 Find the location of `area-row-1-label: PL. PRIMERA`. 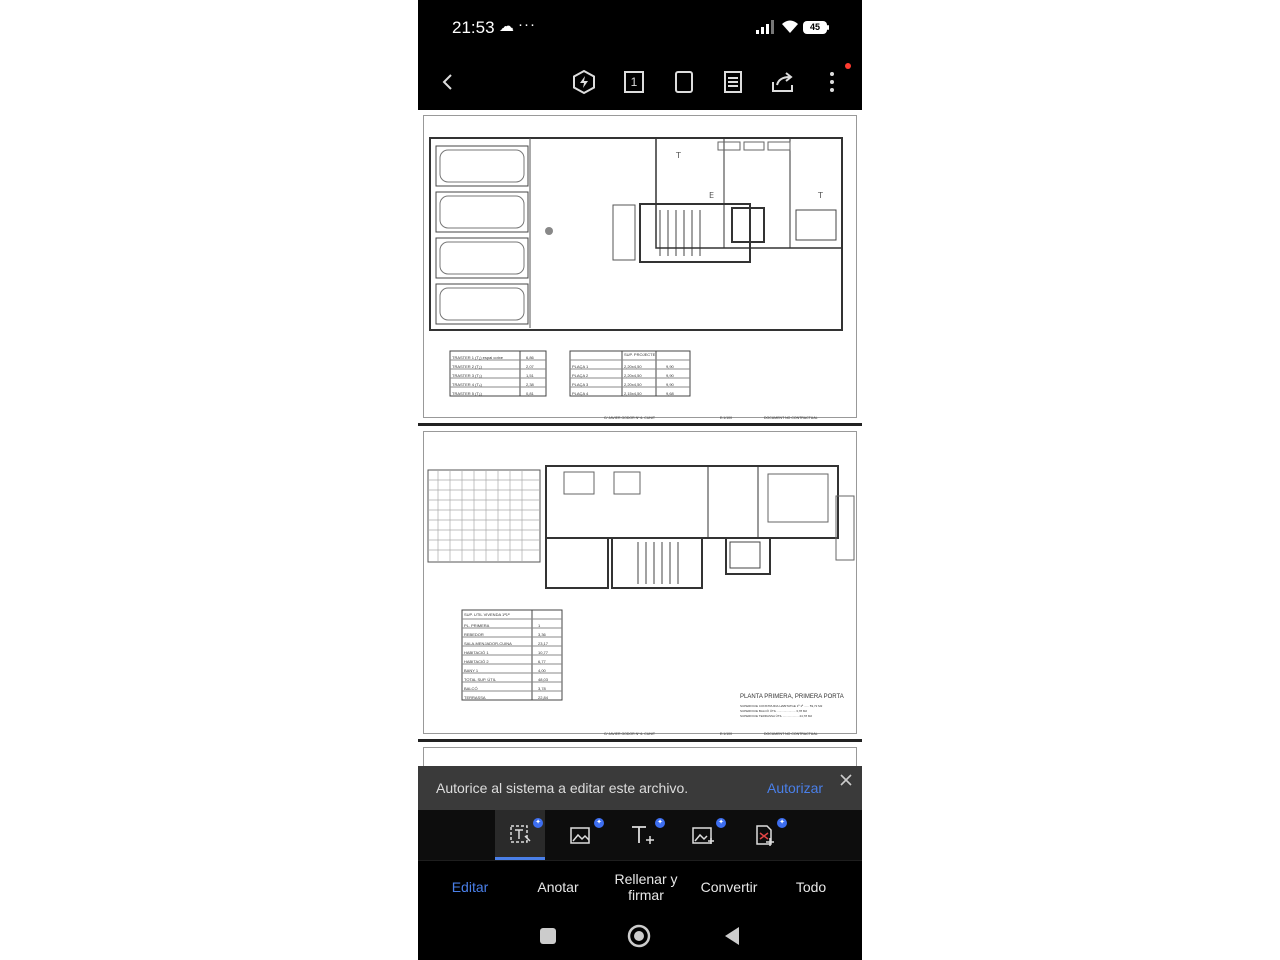

area-row-1-label: PL. PRIMERA is located at coordinates (477, 625).